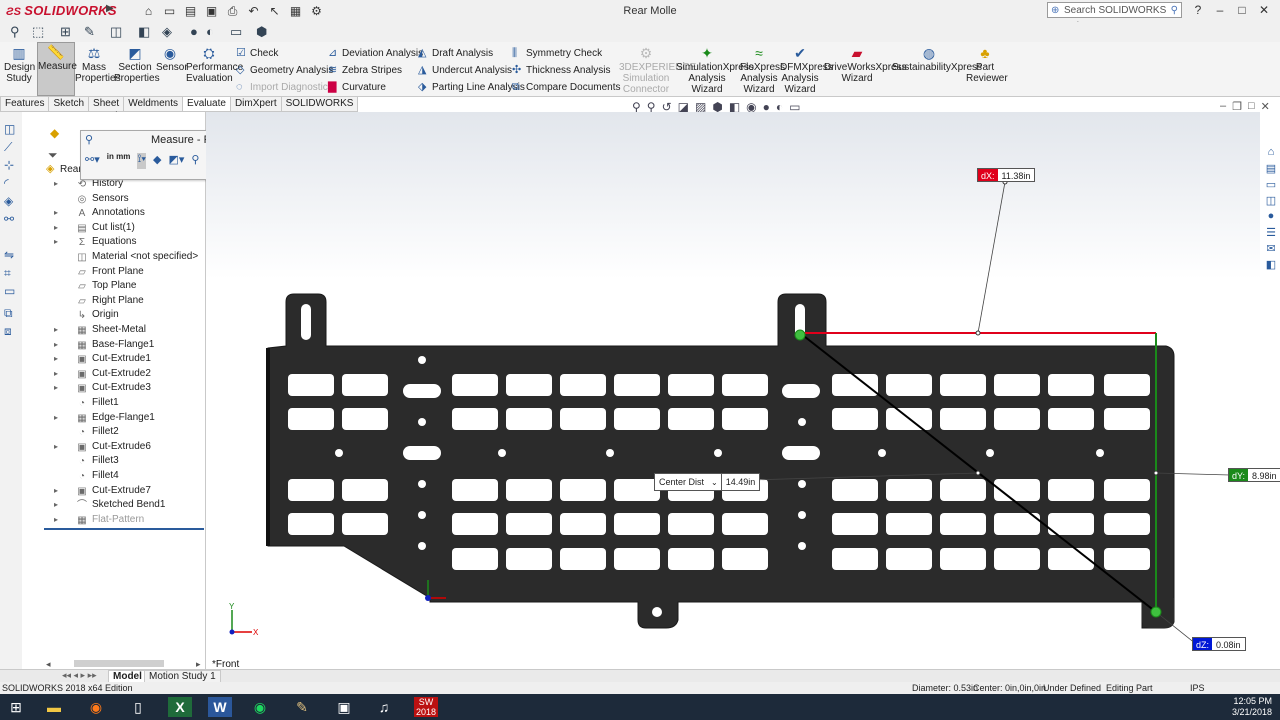 The image size is (1280, 720). I want to click on appearance-icon: ●, so click(194, 31).